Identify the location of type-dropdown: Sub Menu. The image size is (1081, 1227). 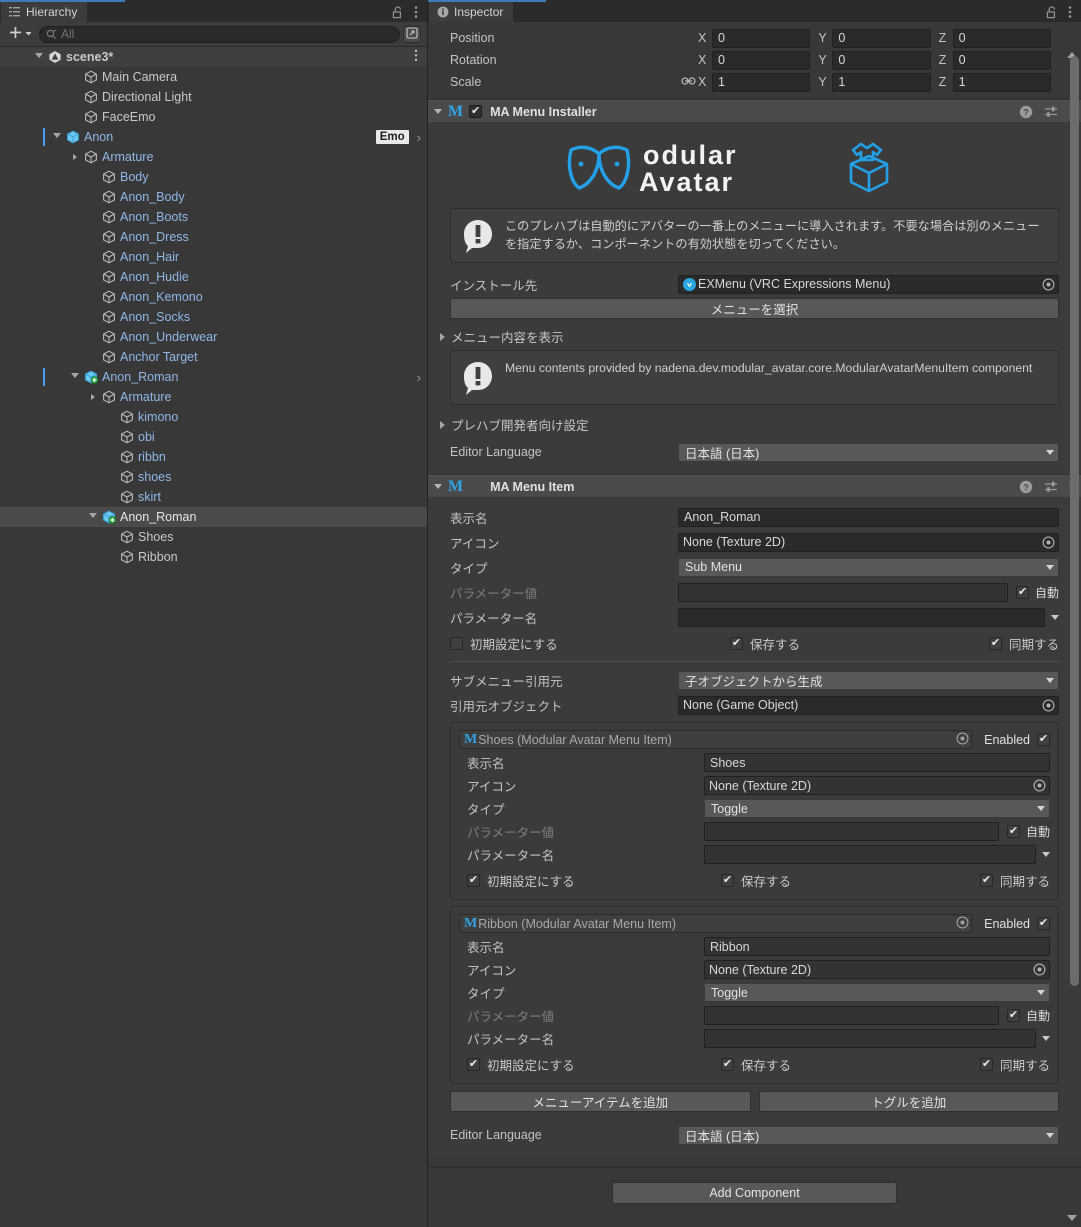
(868, 567).